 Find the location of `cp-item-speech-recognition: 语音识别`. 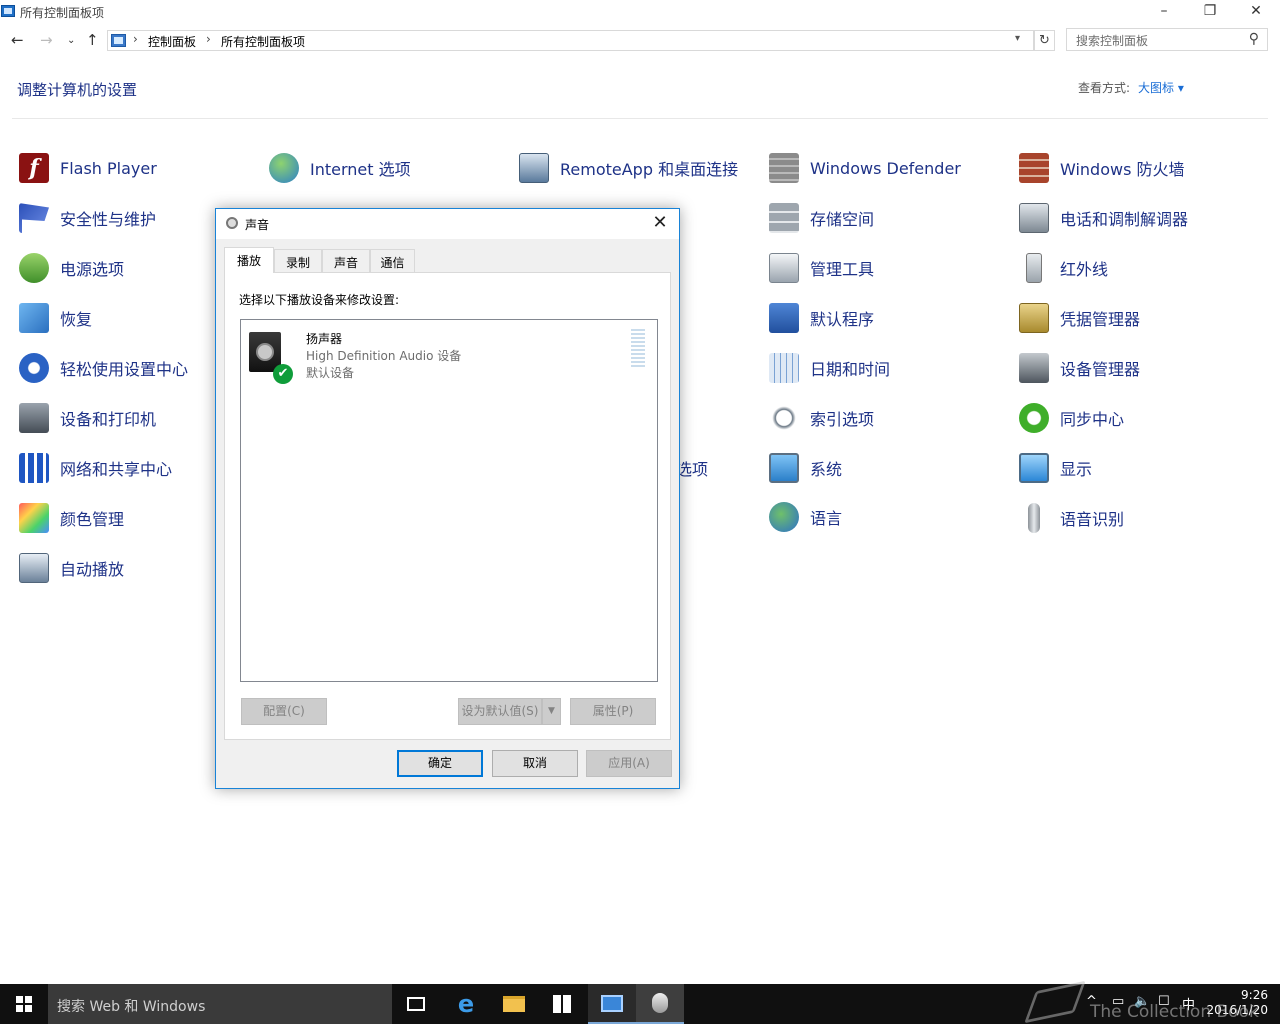

cp-item-speech-recognition: 语音识别 is located at coordinates (1070, 518).